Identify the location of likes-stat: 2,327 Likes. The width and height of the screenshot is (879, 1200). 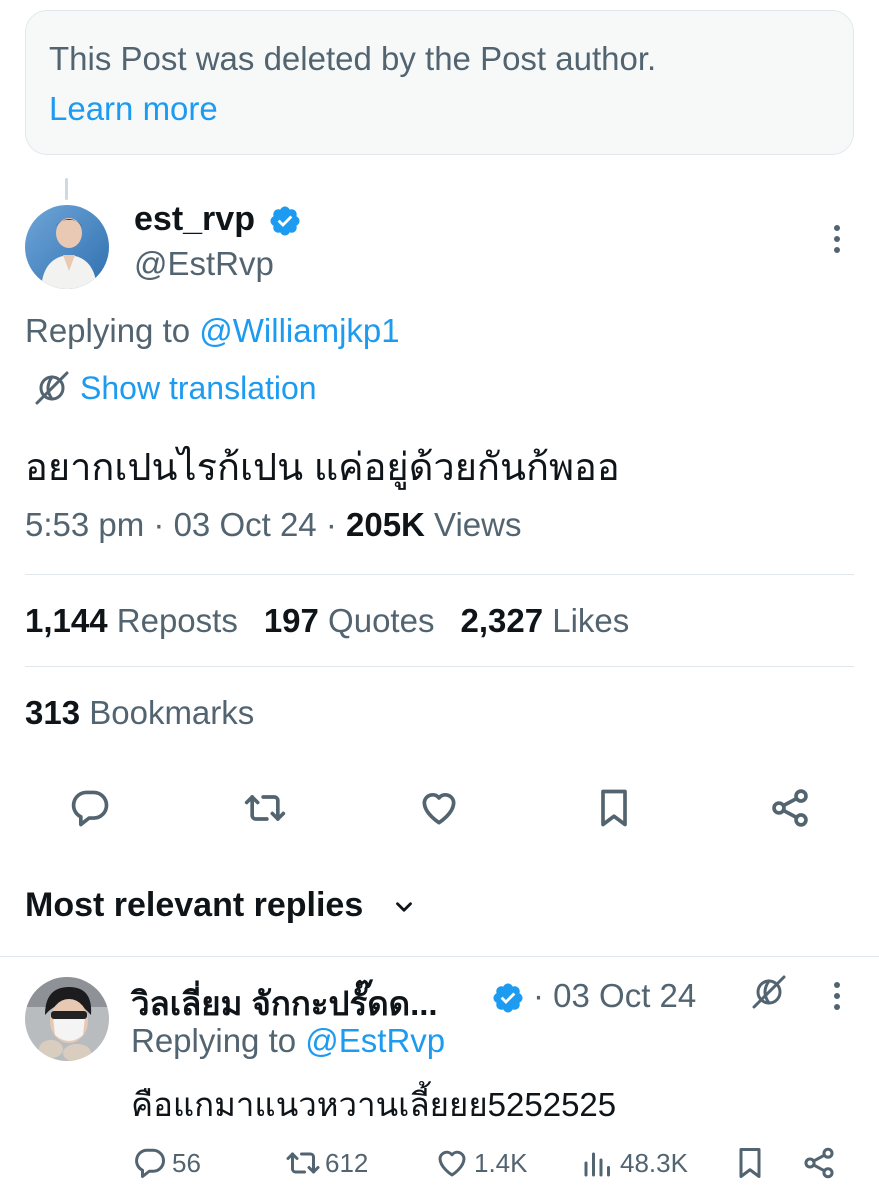
(544, 620).